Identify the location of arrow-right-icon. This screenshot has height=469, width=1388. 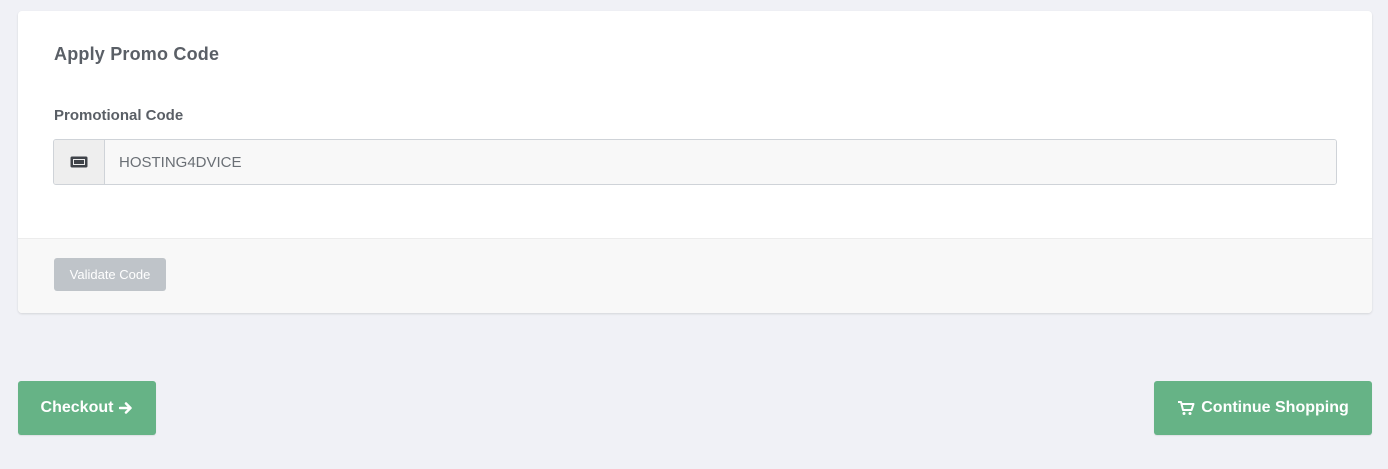
(126, 408).